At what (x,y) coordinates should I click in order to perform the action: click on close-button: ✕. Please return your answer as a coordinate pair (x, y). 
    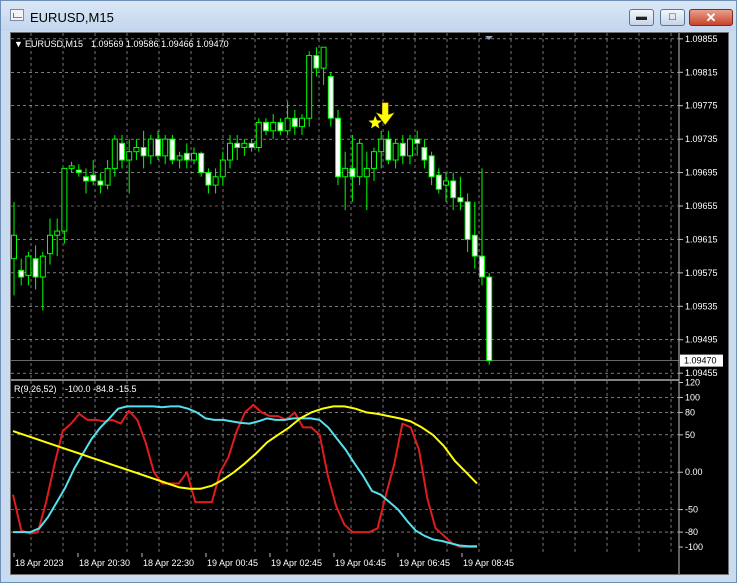
    Looking at the image, I should click on (711, 17).